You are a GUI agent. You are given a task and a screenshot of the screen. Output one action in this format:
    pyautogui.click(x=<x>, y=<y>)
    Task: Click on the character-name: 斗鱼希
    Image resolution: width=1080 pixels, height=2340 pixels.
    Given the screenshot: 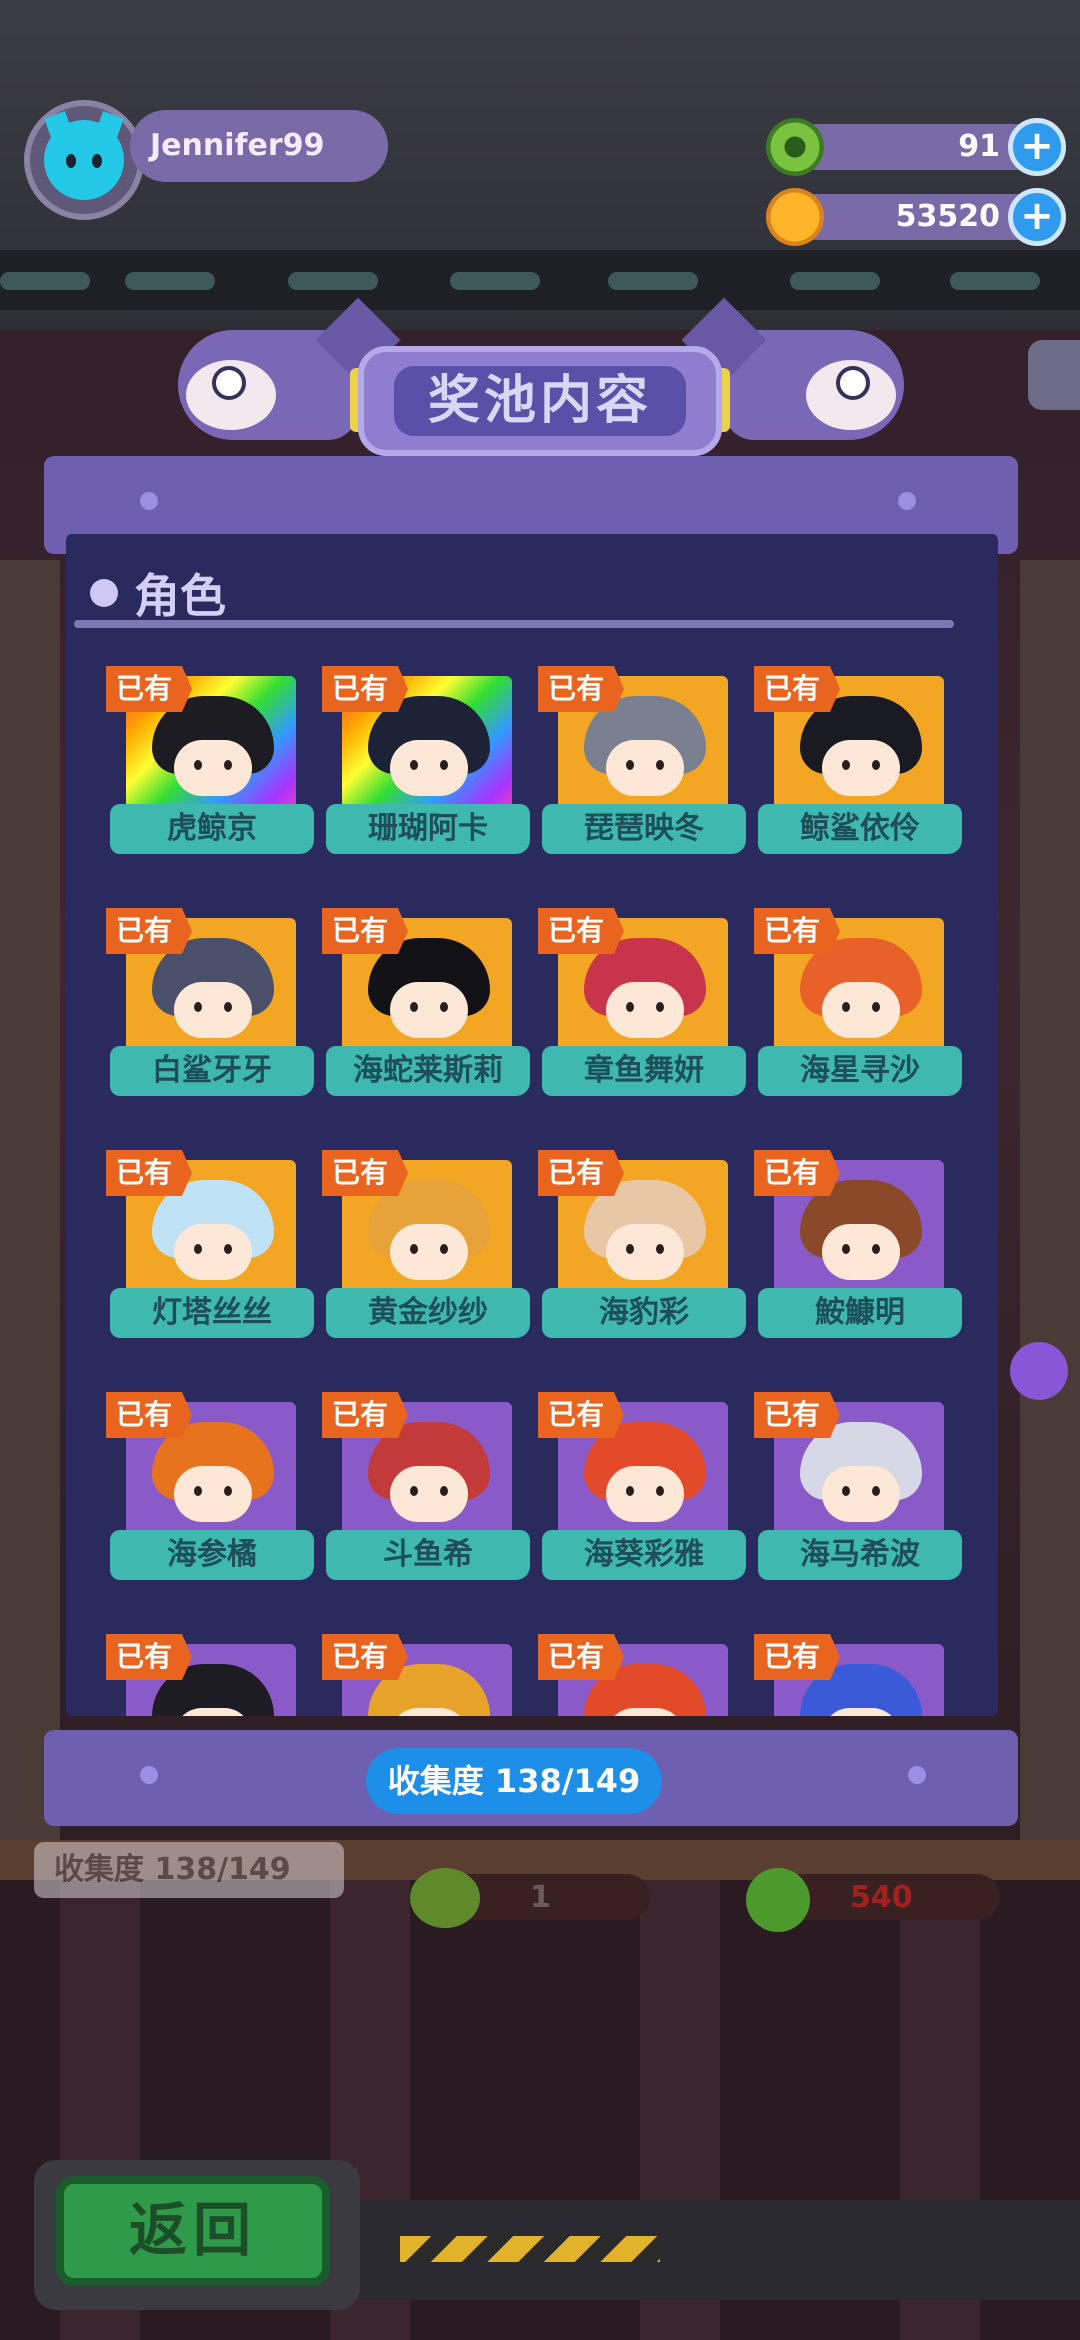 What is the action you would take?
    pyautogui.click(x=428, y=1555)
    